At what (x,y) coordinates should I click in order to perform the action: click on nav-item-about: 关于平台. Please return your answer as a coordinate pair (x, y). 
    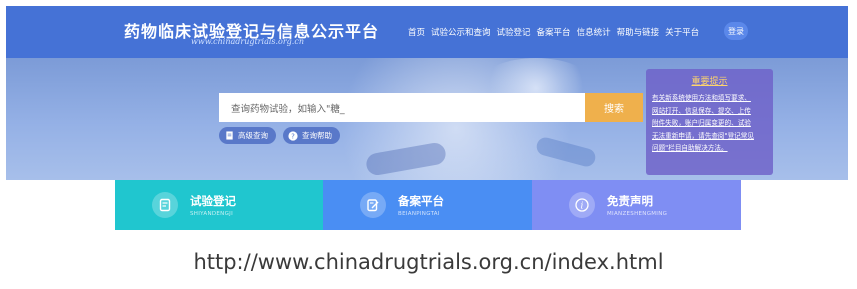
    Looking at the image, I should click on (682, 32).